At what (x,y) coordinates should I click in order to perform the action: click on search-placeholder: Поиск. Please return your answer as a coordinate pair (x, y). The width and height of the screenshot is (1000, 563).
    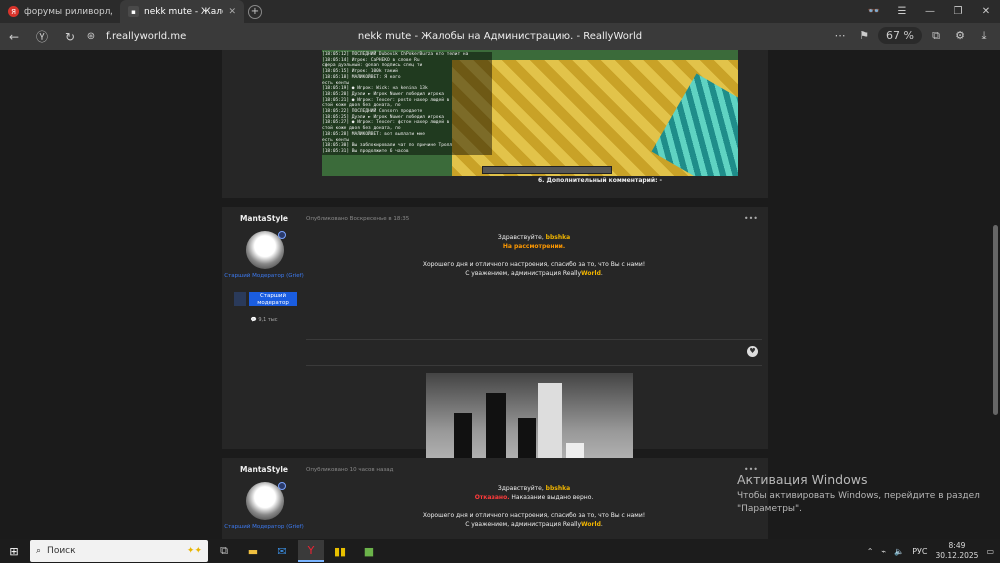
    Looking at the image, I should click on (61, 551).